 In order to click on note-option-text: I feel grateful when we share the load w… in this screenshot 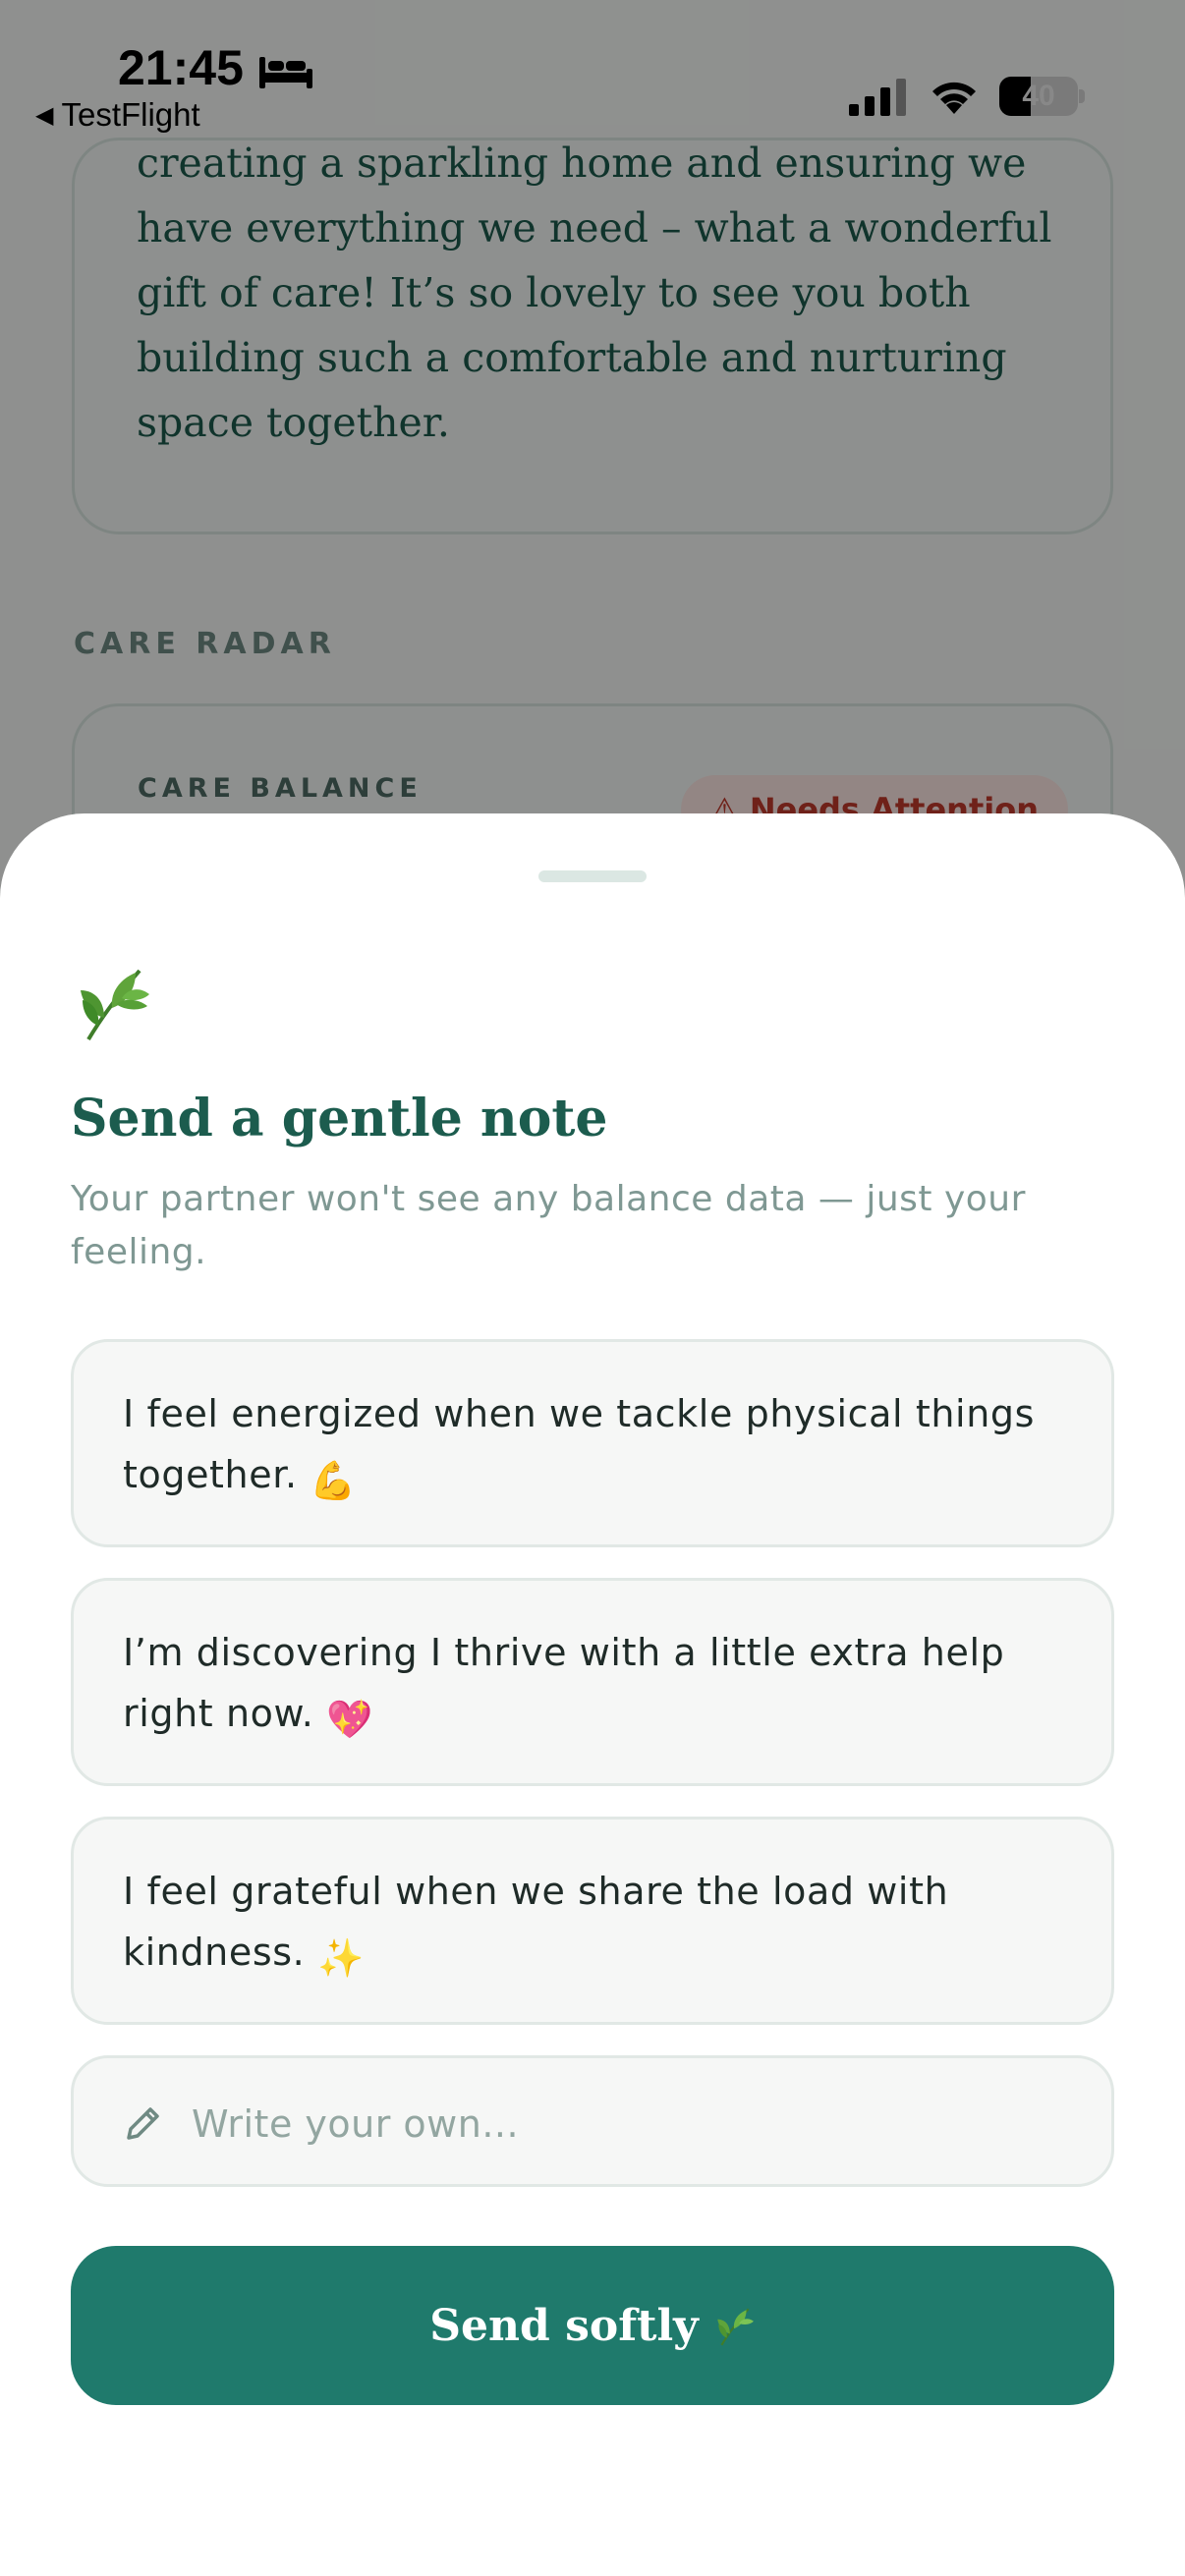, I will do `click(536, 1922)`.